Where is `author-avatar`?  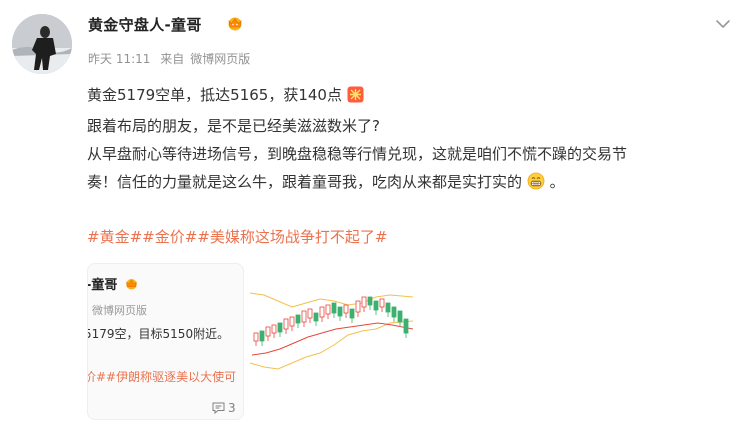 author-avatar is located at coordinates (42, 44).